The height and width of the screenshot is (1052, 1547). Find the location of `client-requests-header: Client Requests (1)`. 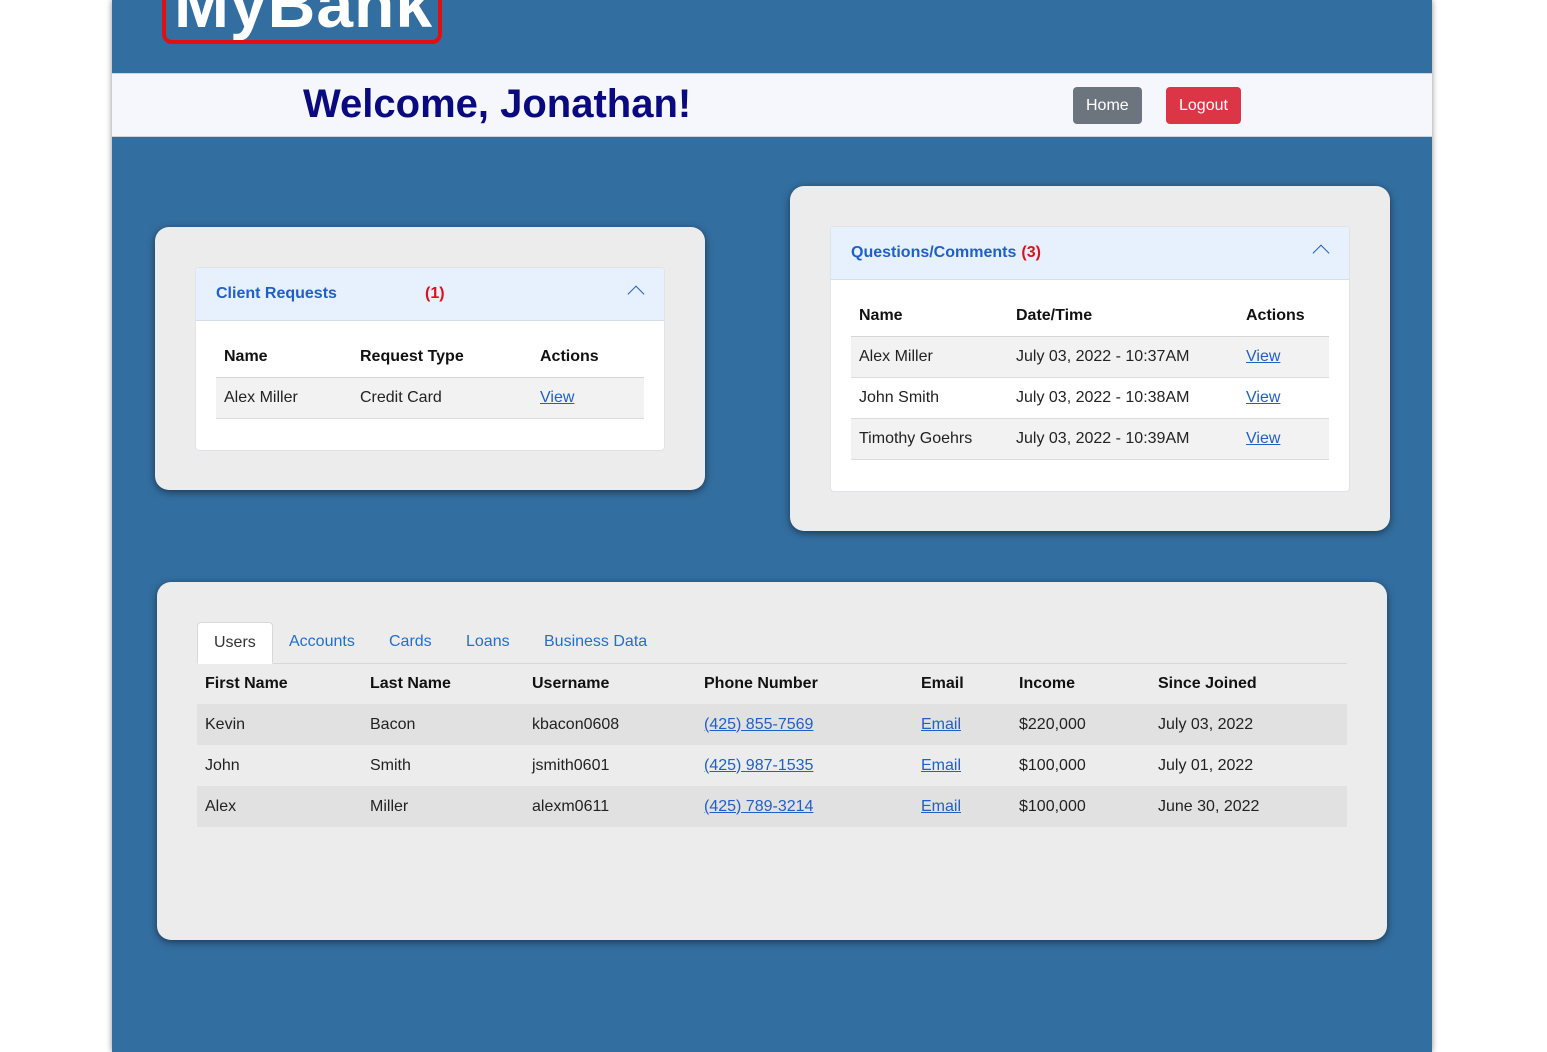

client-requests-header: Client Requests (1) is located at coordinates (430, 294).